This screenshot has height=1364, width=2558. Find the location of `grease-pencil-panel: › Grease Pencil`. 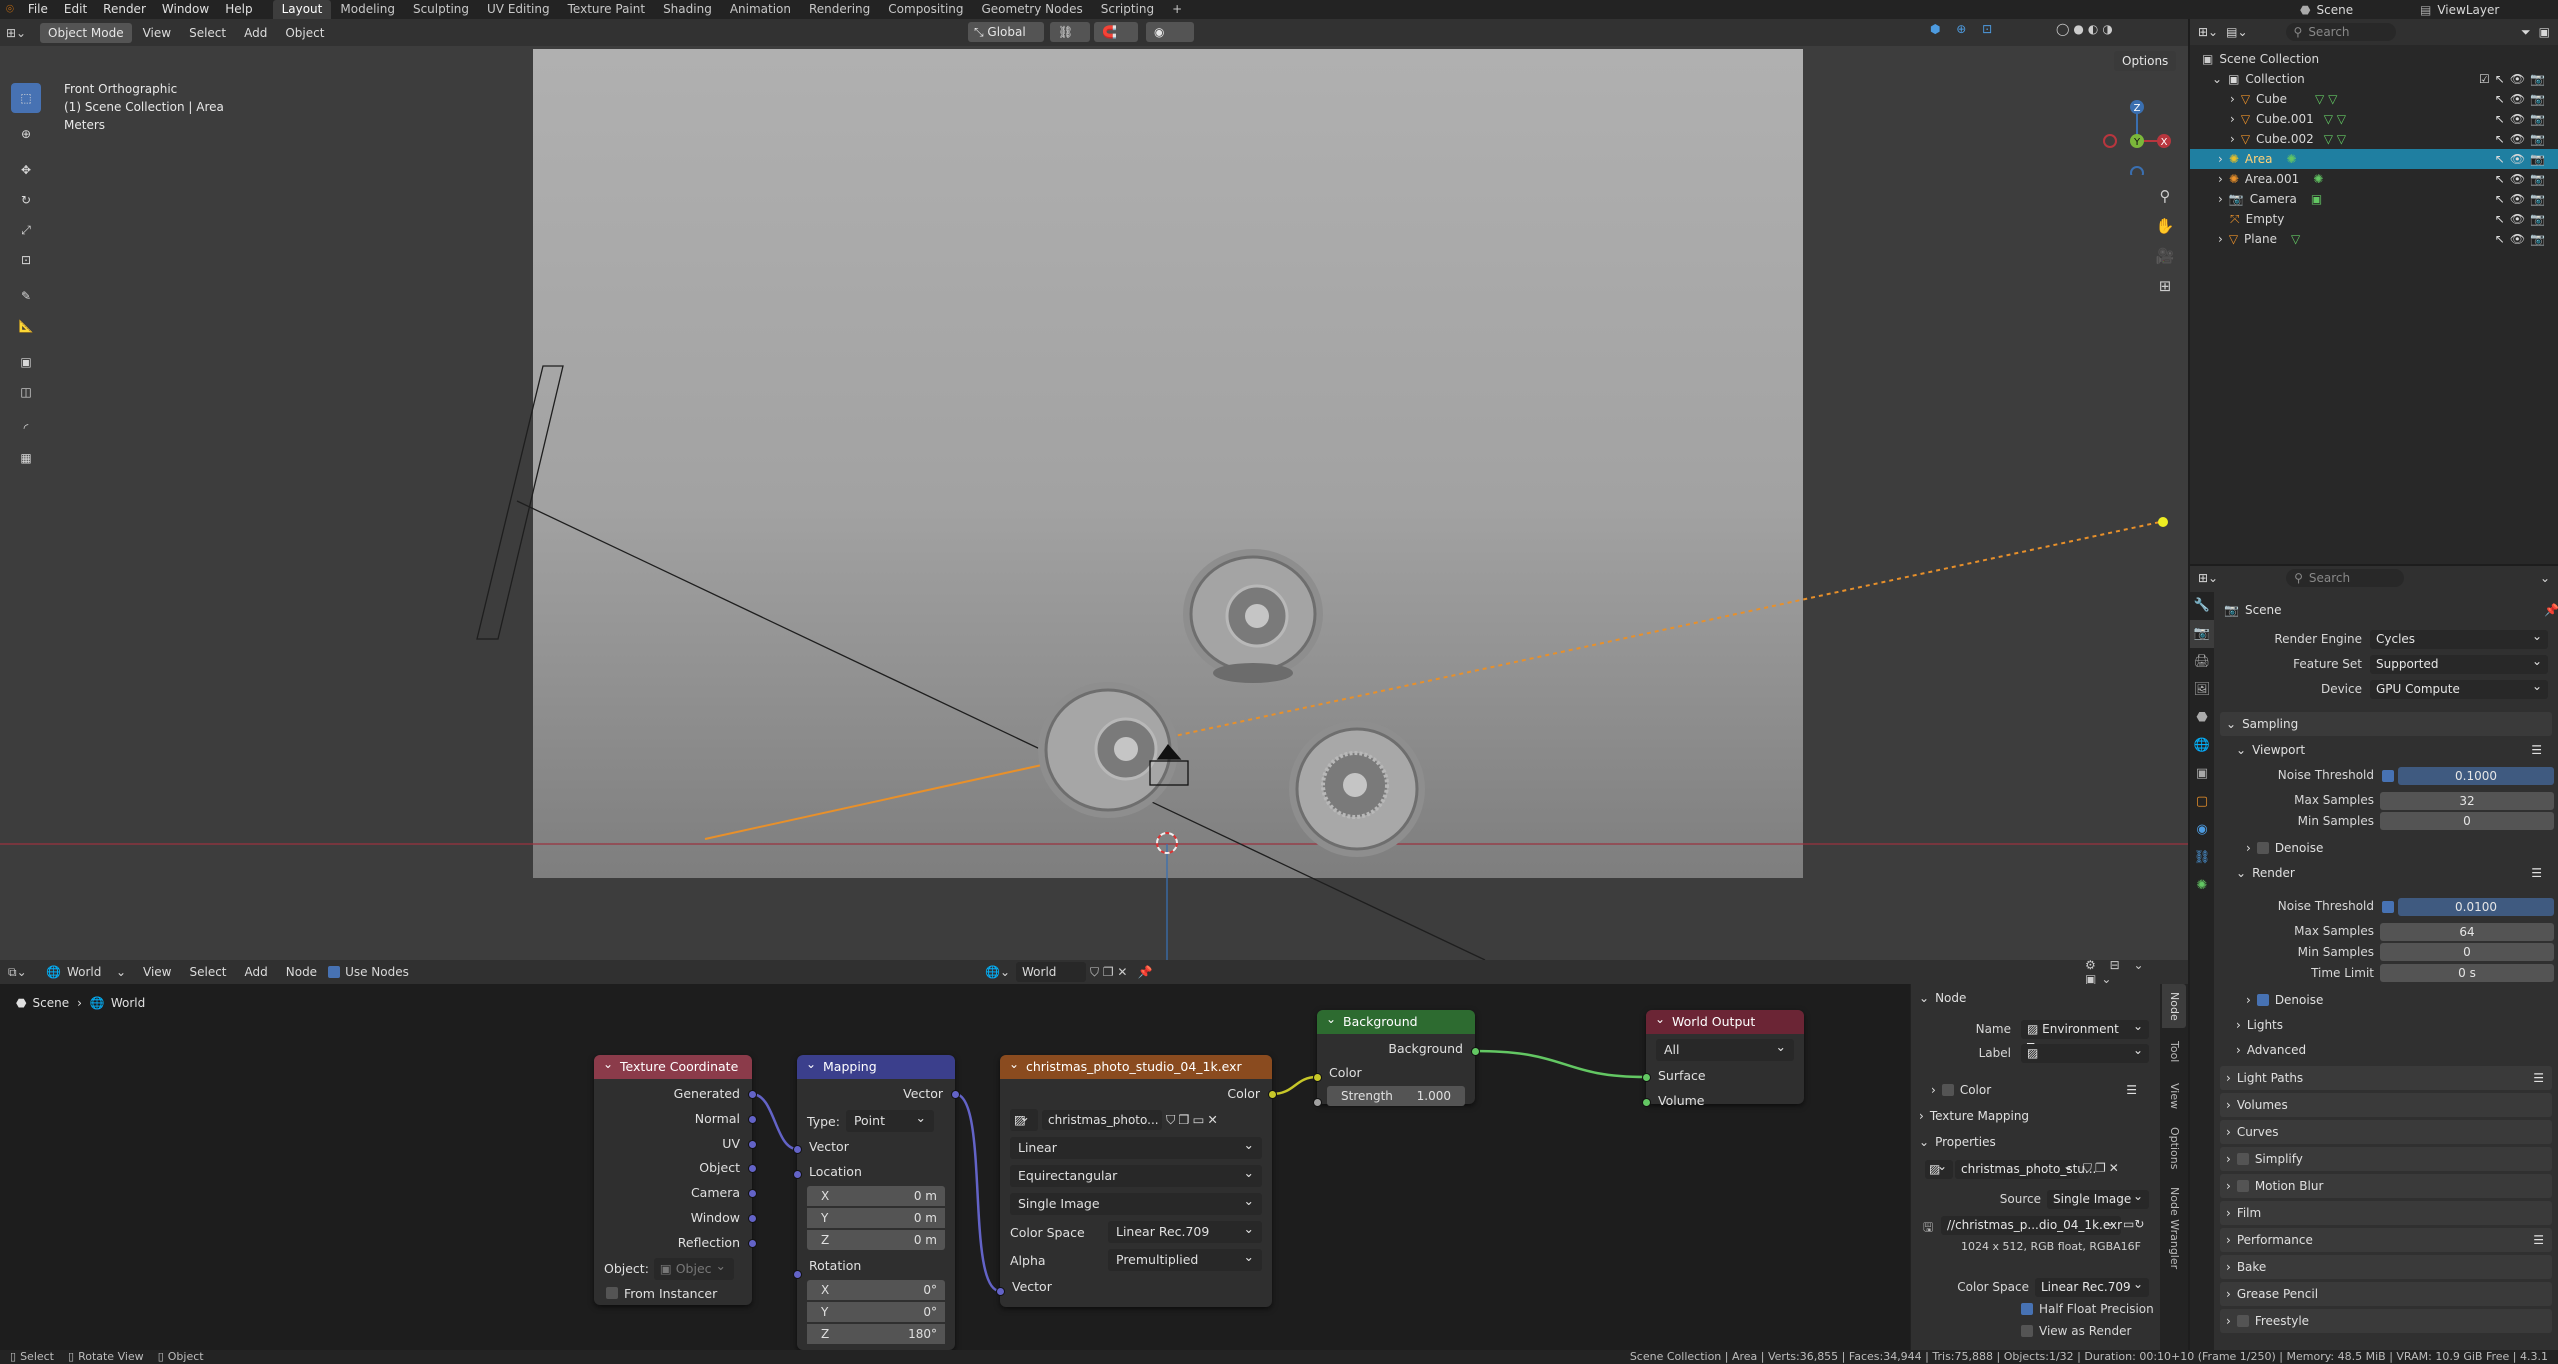

grease-pencil-panel: › Grease Pencil is located at coordinates (2386, 1294).